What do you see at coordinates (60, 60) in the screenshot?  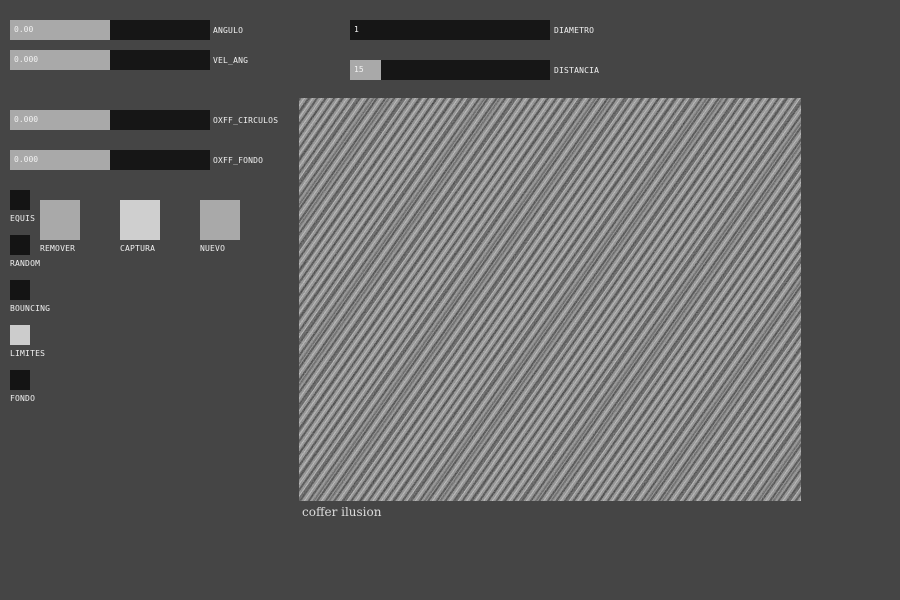 I see `vel-ang-slider-fill` at bounding box center [60, 60].